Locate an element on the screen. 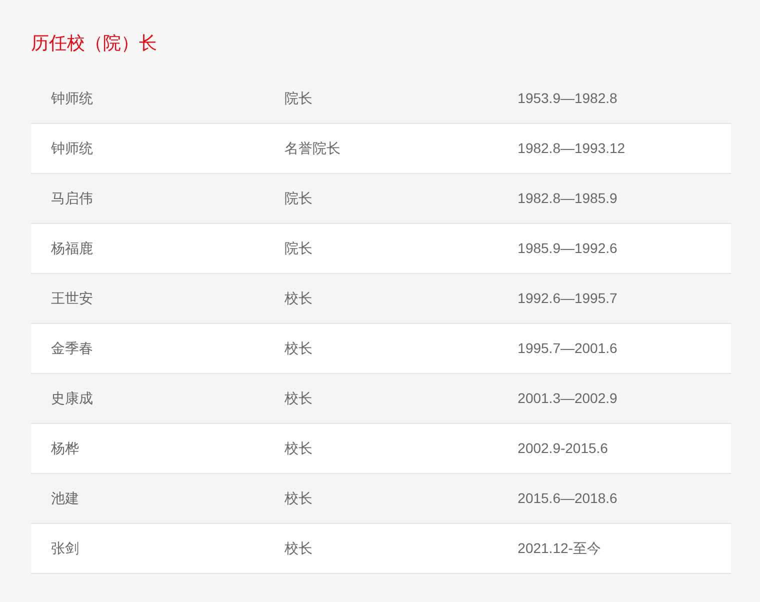  table-cell-text: 2021.12-至今 is located at coordinates (559, 548).